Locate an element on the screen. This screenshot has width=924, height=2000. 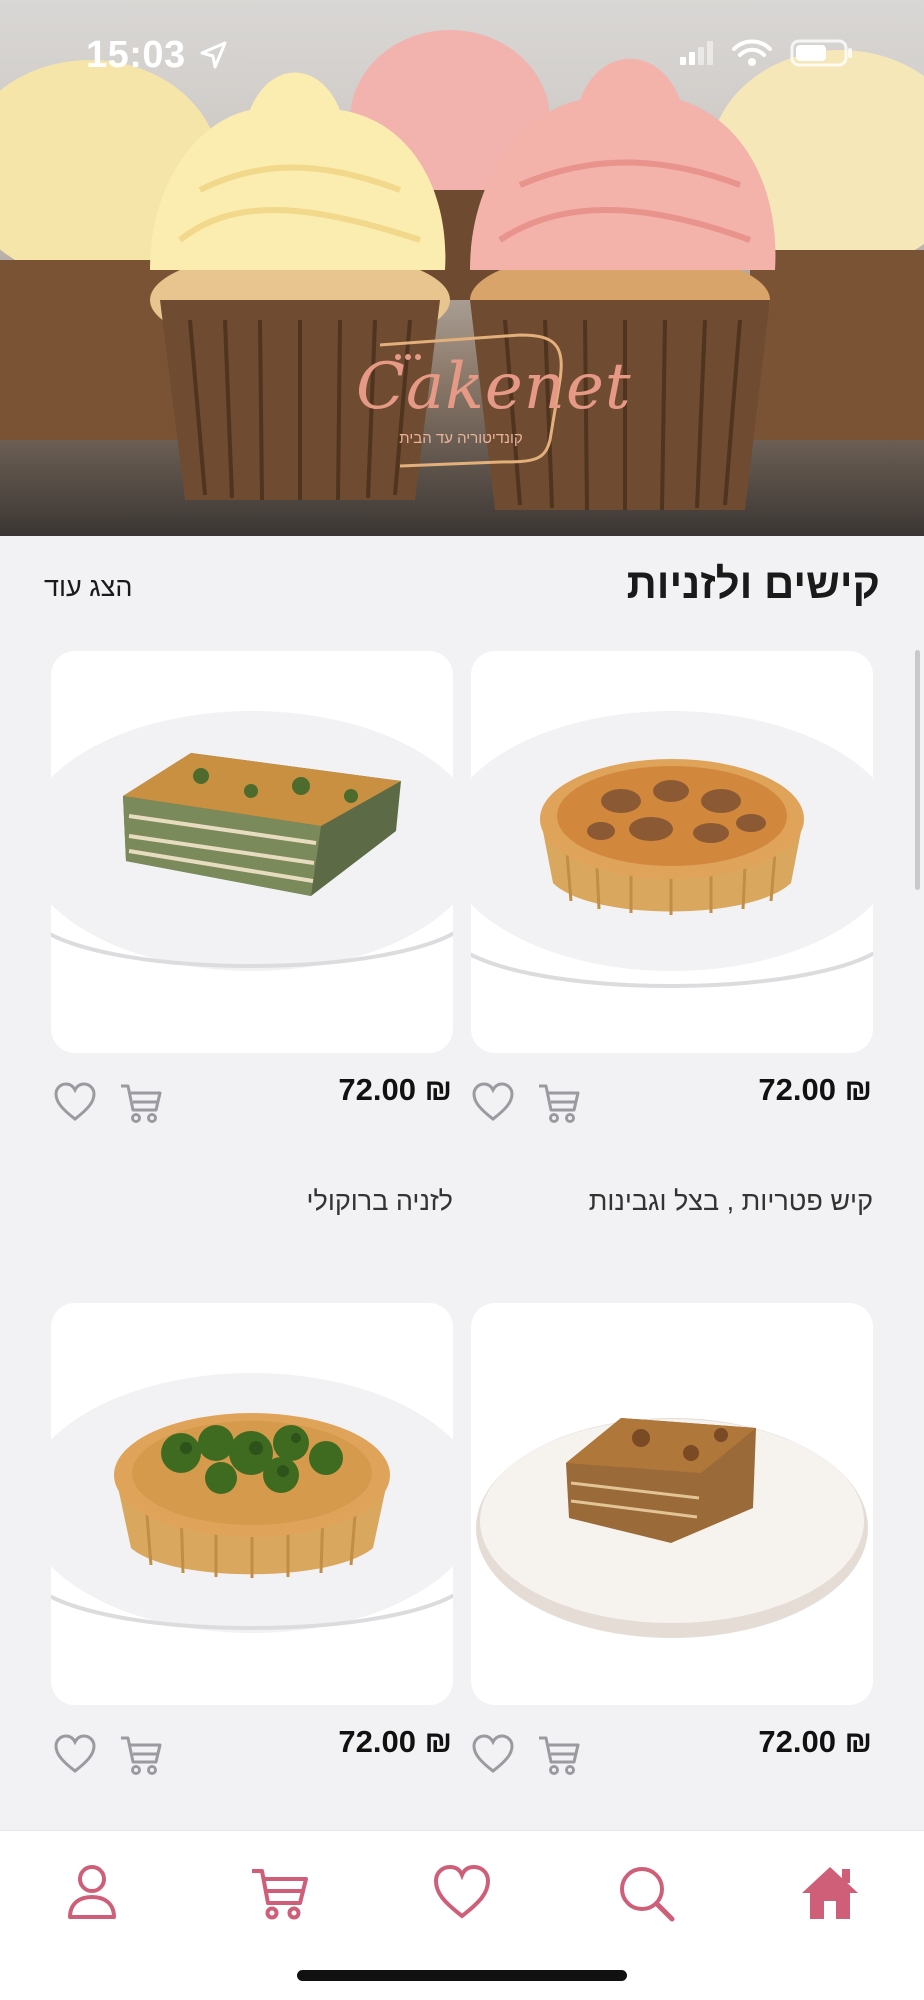
battery-icon is located at coordinates (822, 55).